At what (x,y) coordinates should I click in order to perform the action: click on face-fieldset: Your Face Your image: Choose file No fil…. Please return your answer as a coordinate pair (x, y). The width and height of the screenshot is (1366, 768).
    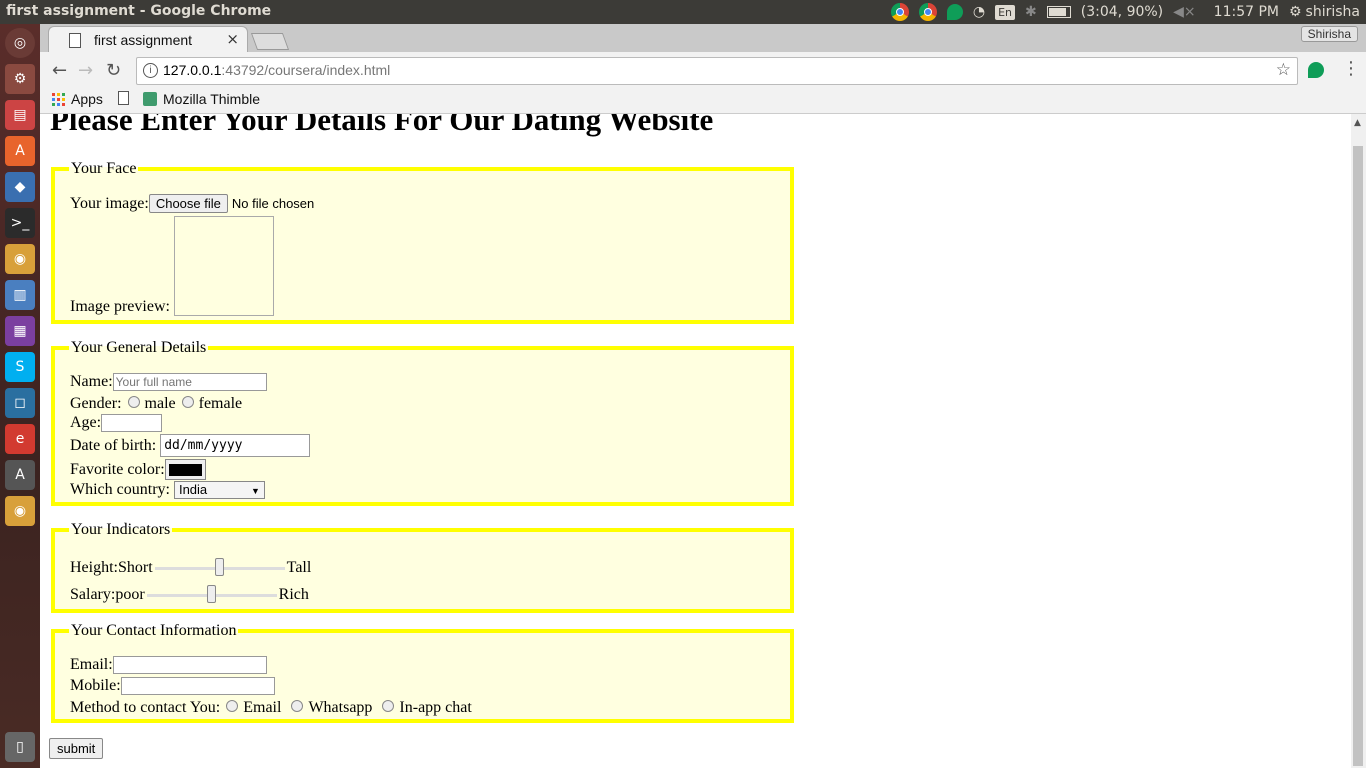
    Looking at the image, I should click on (422, 242).